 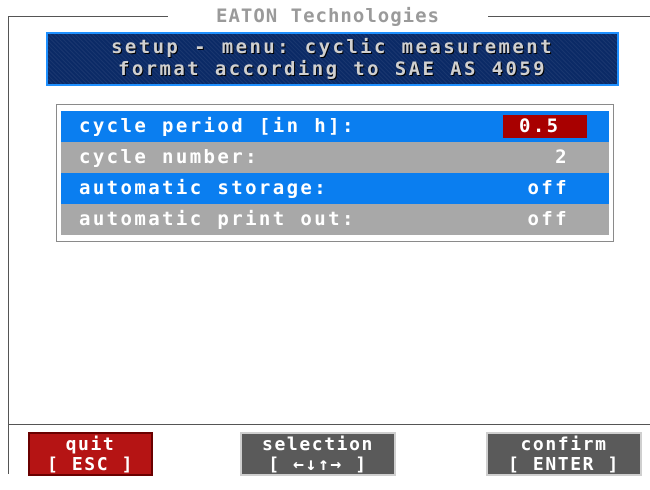 What do you see at coordinates (217, 126) in the screenshot?
I see `setting-label: cycle period [in h]:` at bounding box center [217, 126].